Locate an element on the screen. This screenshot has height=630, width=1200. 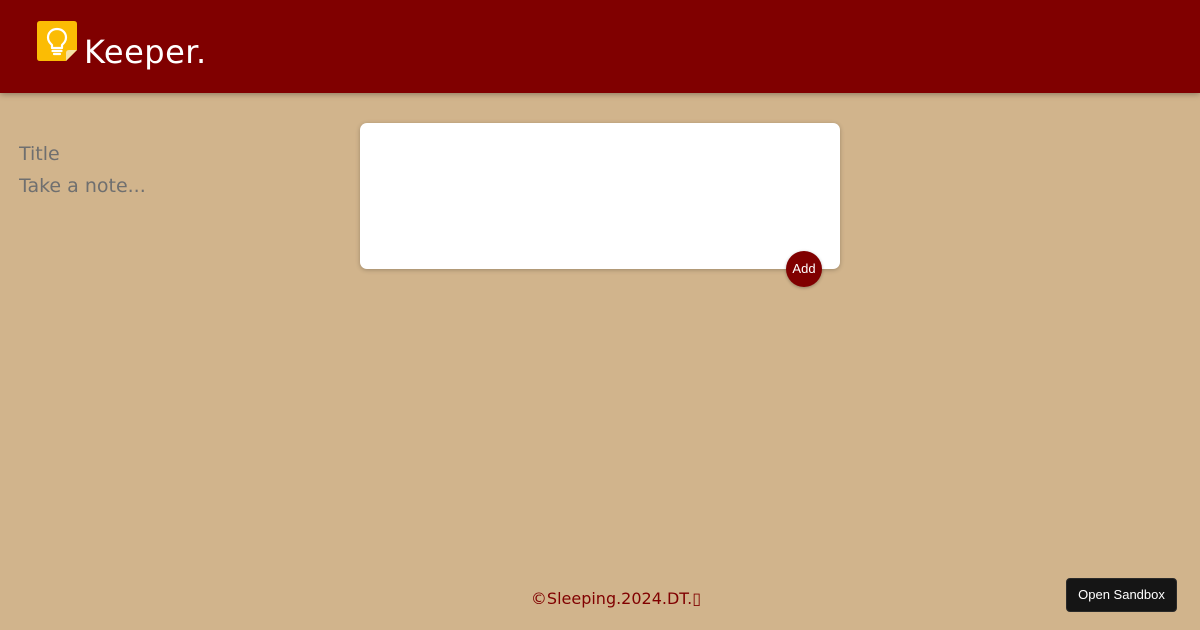
app-header: Keeper. is located at coordinates (600, 46).